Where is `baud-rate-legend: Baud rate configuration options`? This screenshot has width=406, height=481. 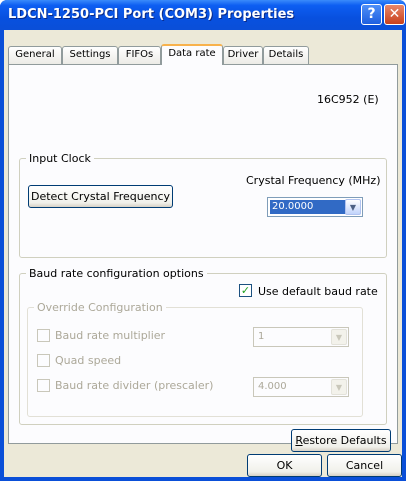 baud-rate-legend: Baud rate configuration options is located at coordinates (116, 273).